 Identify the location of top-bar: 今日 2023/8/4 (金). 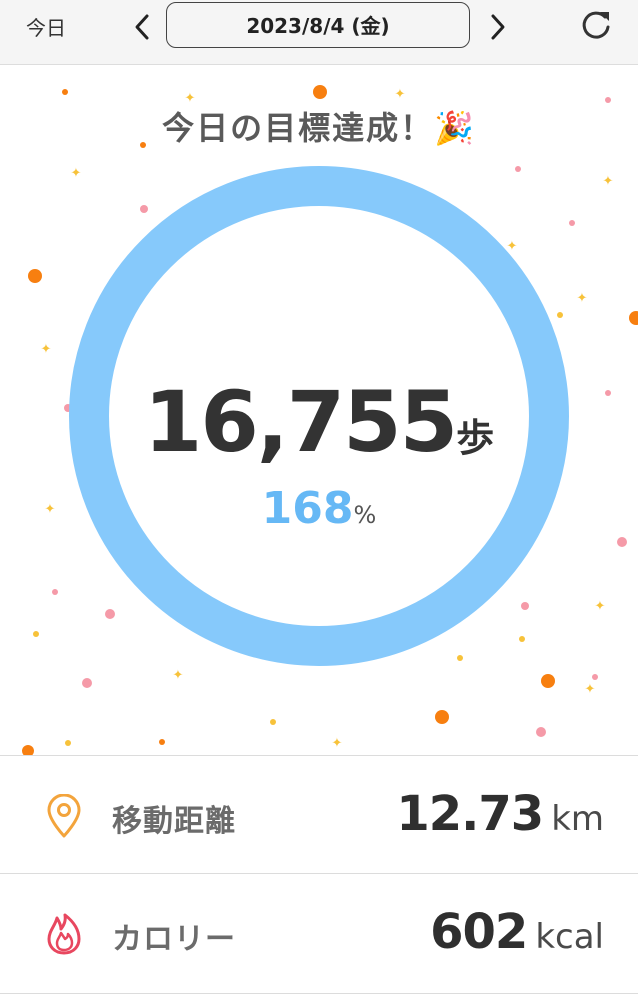
(319, 32).